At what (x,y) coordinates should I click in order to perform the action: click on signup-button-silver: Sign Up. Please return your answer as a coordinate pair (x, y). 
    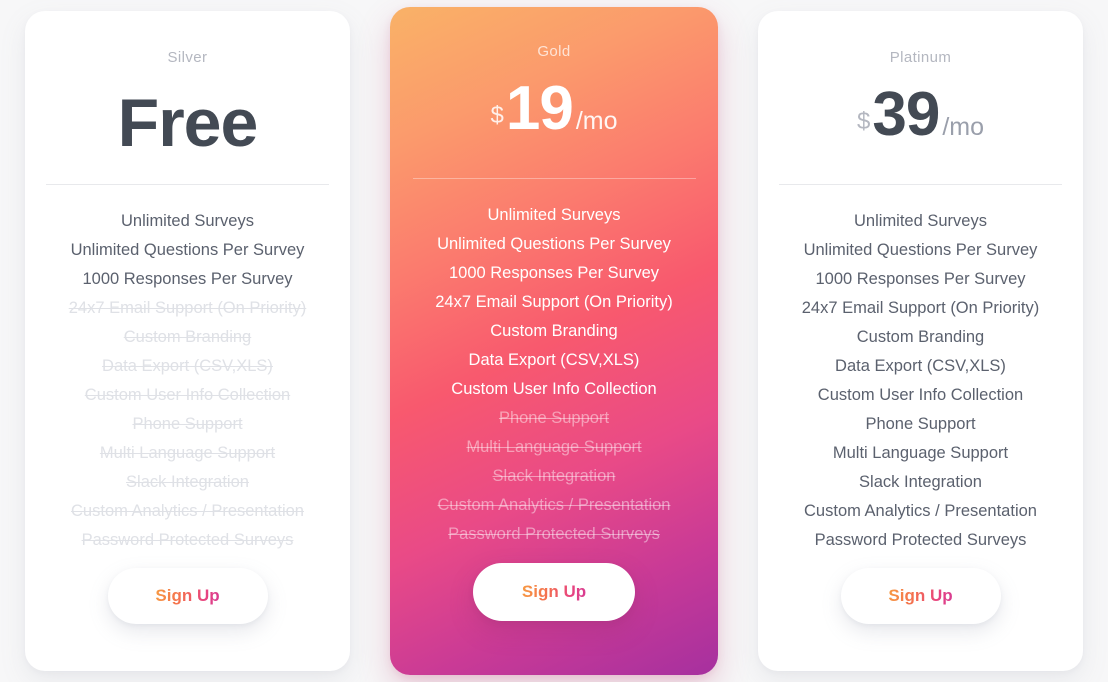
    Looking at the image, I should click on (187, 596).